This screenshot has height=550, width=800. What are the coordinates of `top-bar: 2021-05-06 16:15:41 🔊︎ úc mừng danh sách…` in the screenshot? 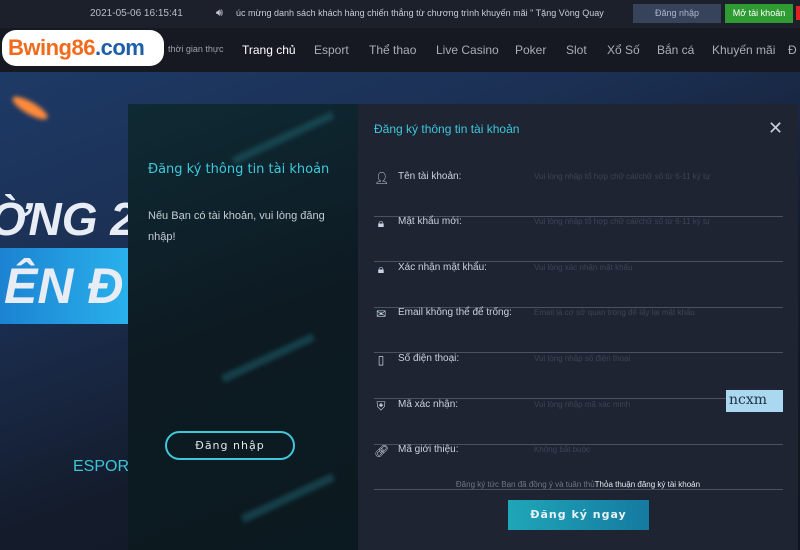 It's located at (400, 14).